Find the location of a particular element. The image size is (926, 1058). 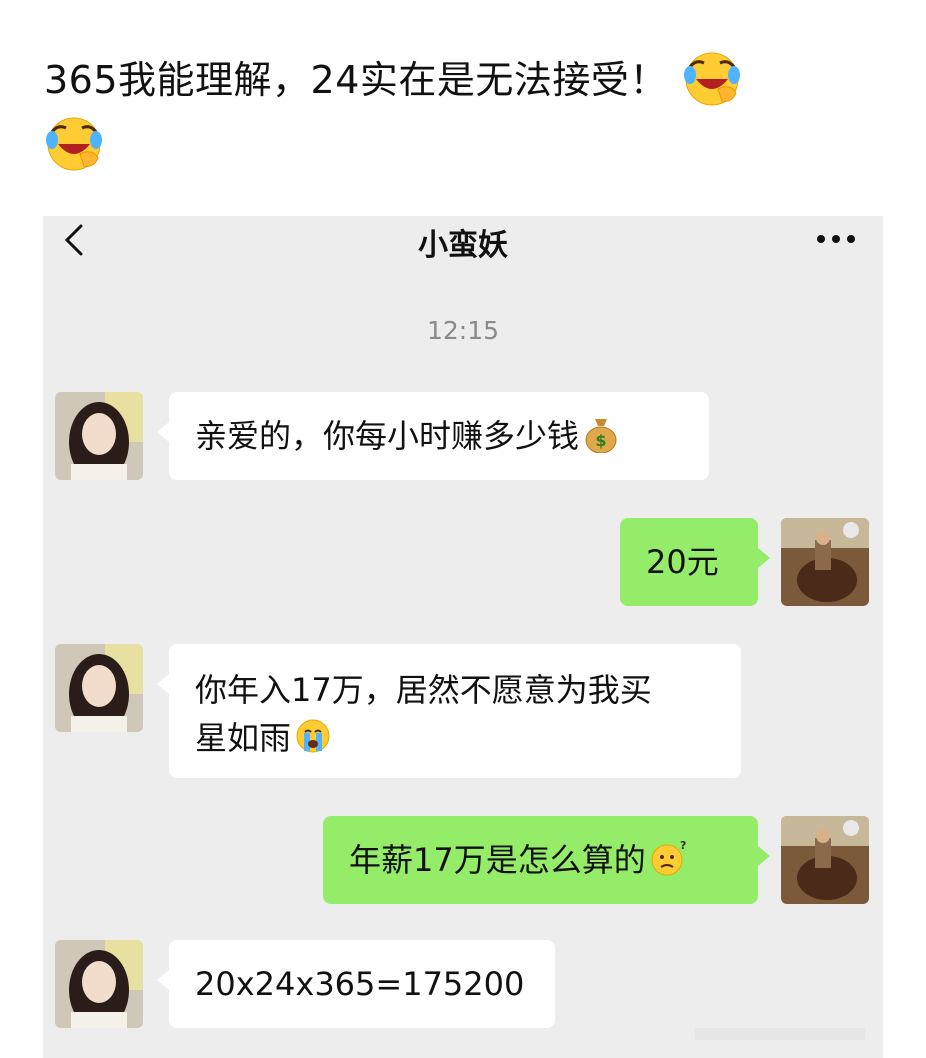

chat-header: 小蛮妖 is located at coordinates (463, 242).